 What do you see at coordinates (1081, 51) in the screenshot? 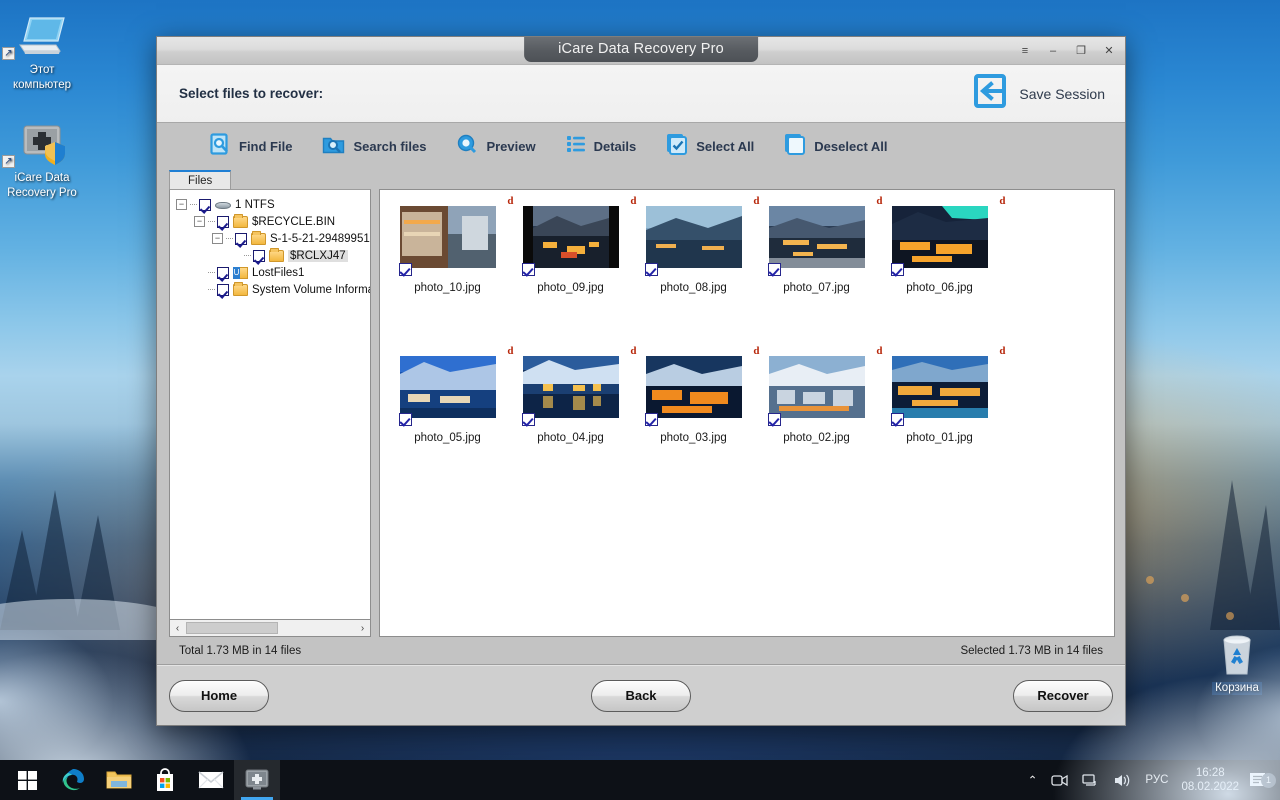
I see `maximize-button: ❐` at bounding box center [1081, 51].